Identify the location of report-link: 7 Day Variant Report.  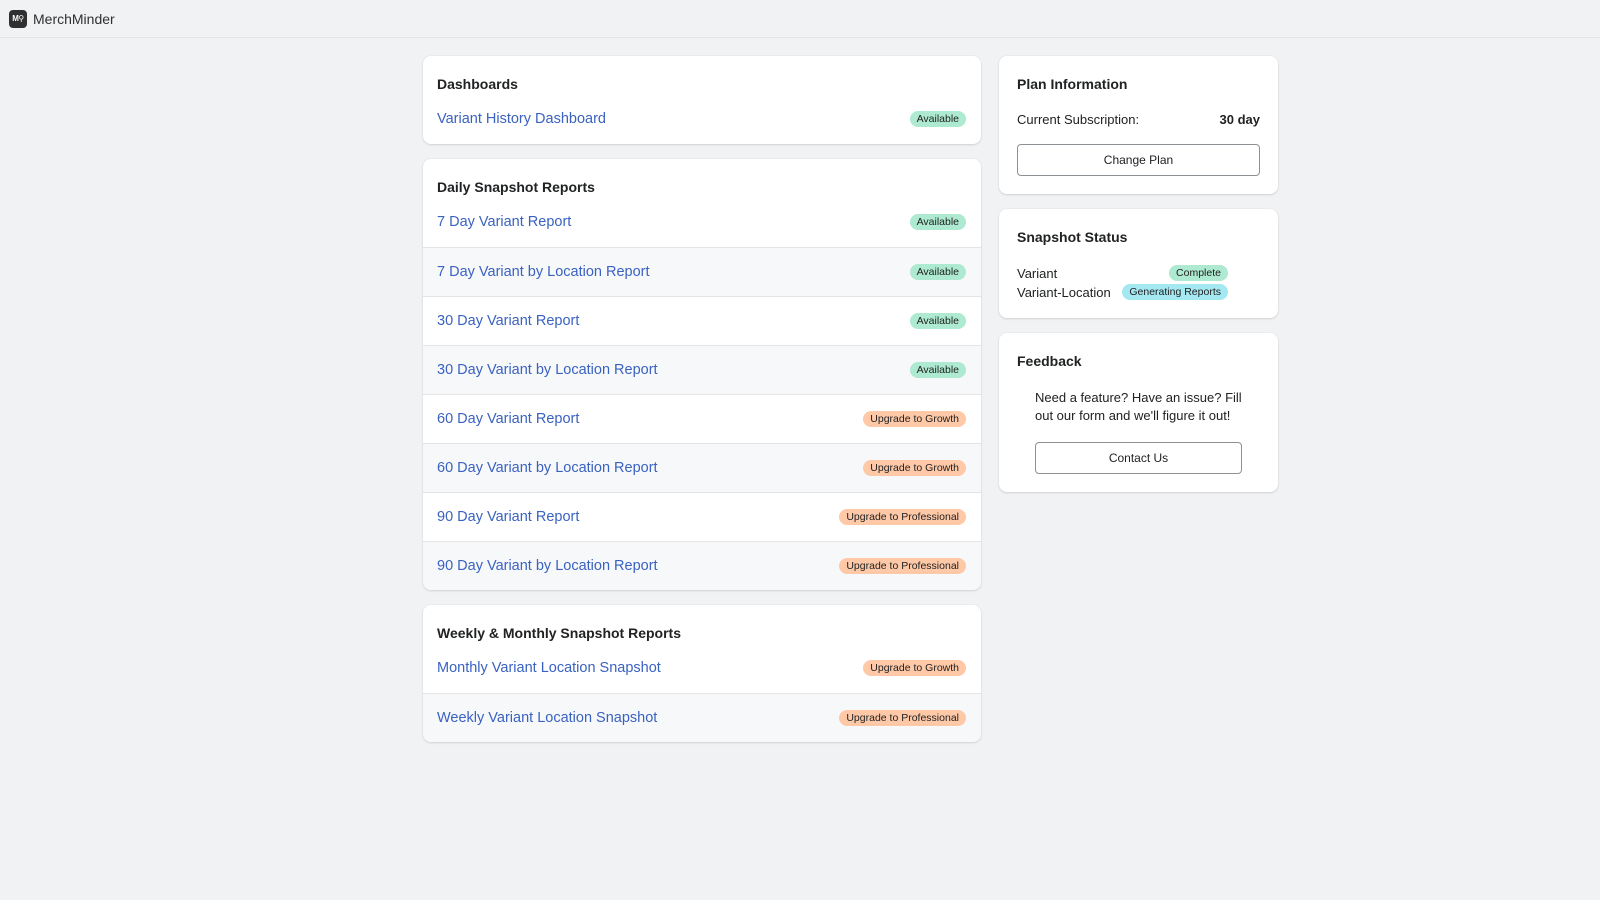
(504, 222).